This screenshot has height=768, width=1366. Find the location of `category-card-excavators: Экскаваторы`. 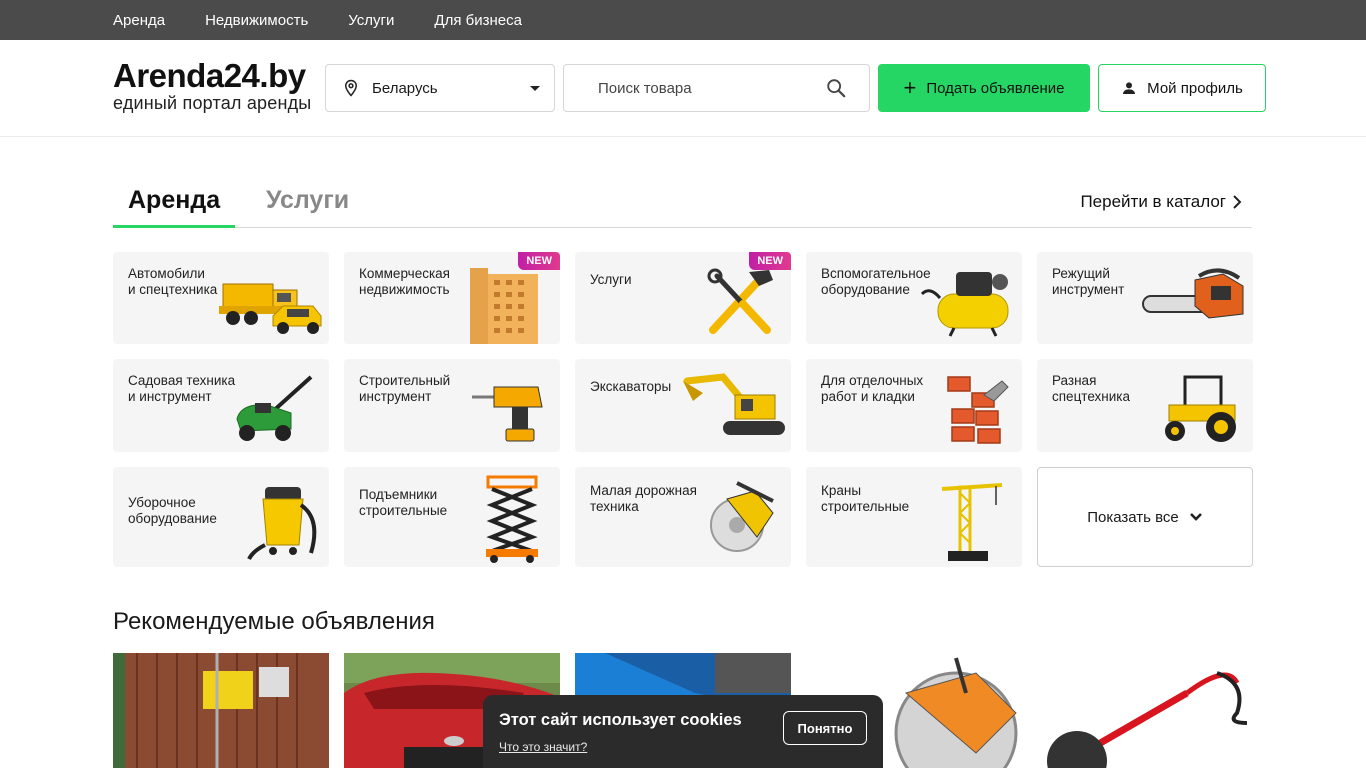

category-card-excavators: Экскаваторы is located at coordinates (683, 405).